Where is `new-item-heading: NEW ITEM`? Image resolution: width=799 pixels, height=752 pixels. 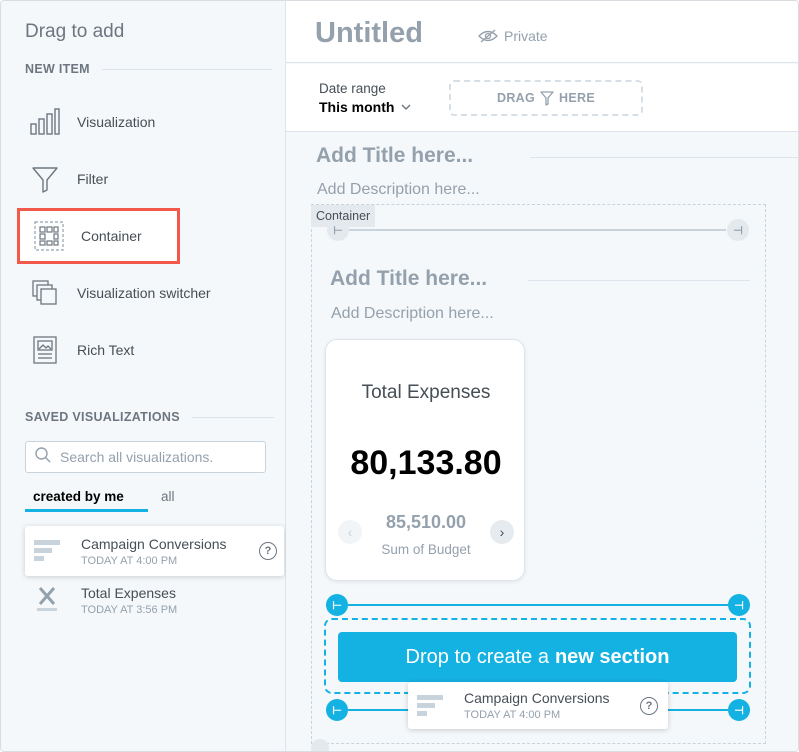 new-item-heading: NEW ITEM is located at coordinates (148, 69).